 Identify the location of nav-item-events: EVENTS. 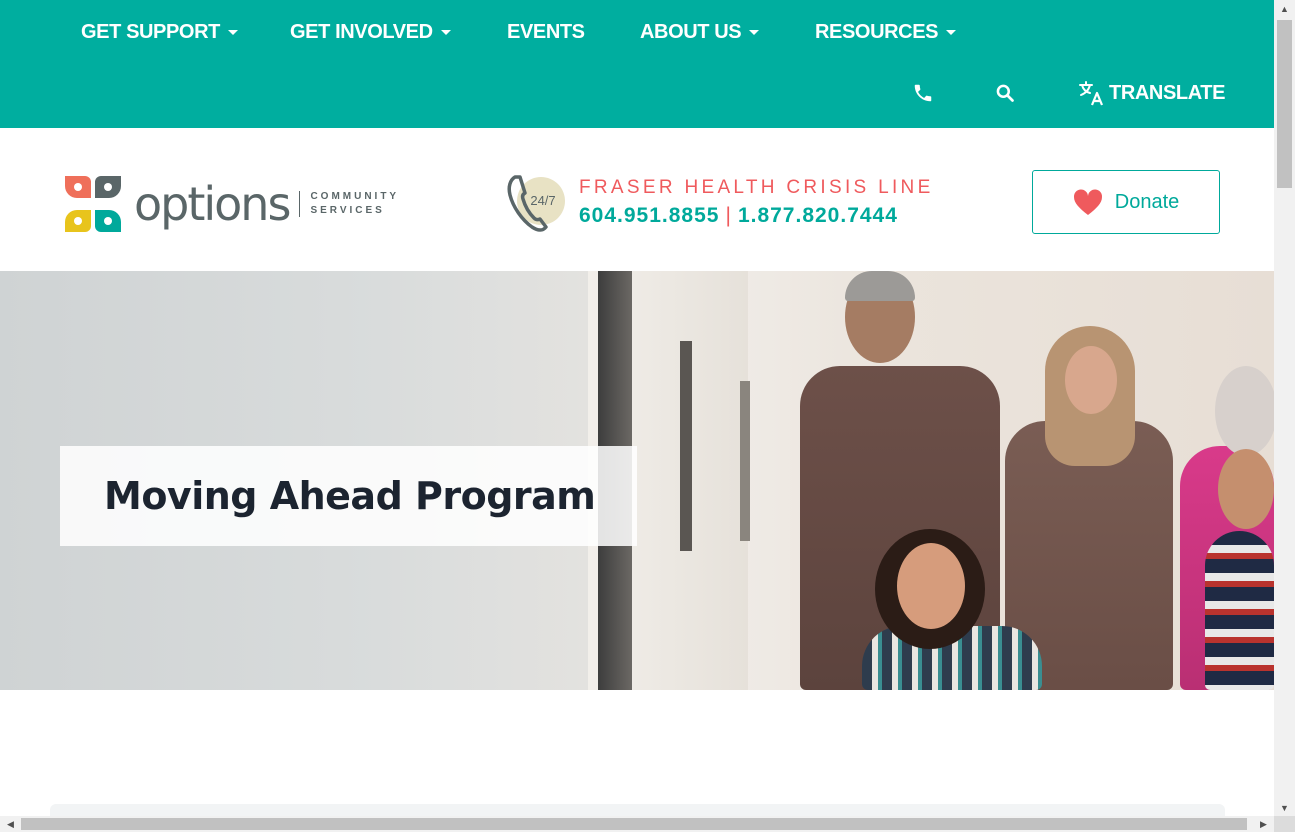
(546, 32).